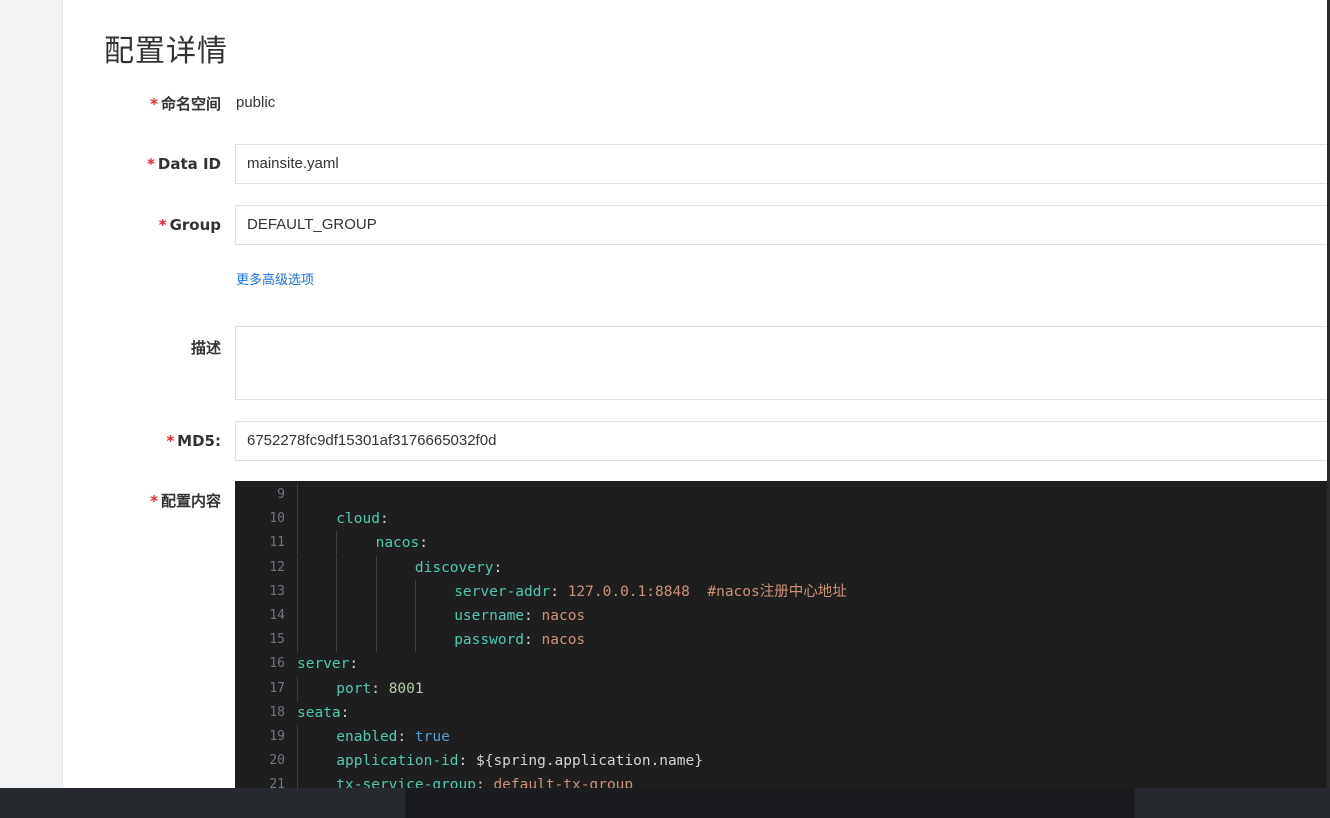  I want to click on data-id-label: * Data ID, so click(184, 164).